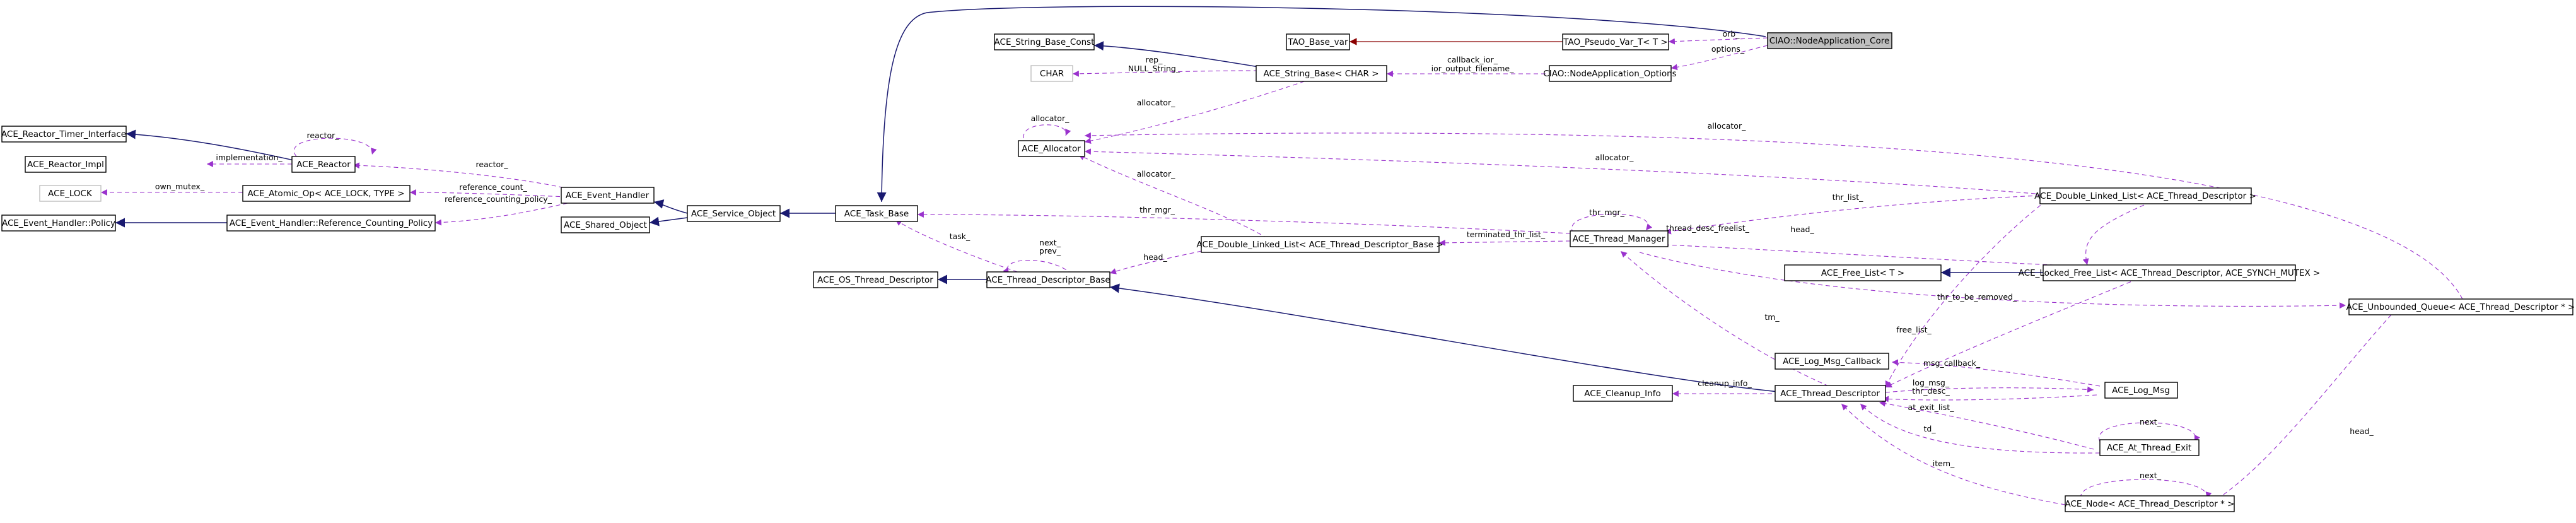 This screenshot has width=2576, height=523. I want to click on label-item: item_, so click(1944, 463).